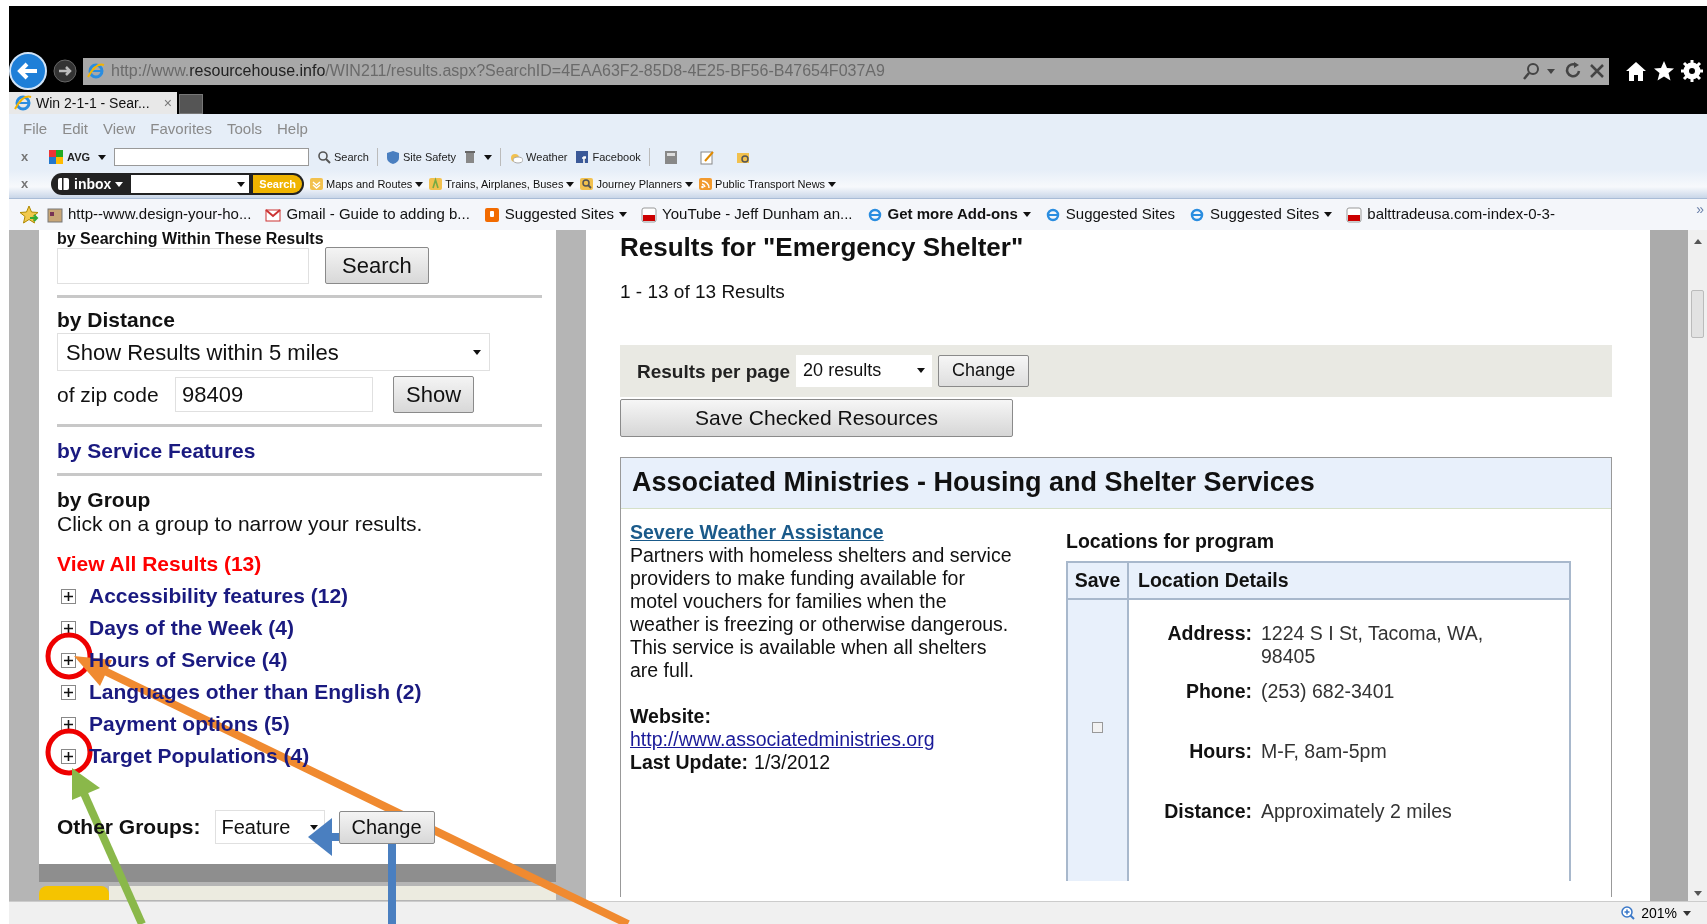  I want to click on toolbar-button: Maps and Routes, so click(369, 184).